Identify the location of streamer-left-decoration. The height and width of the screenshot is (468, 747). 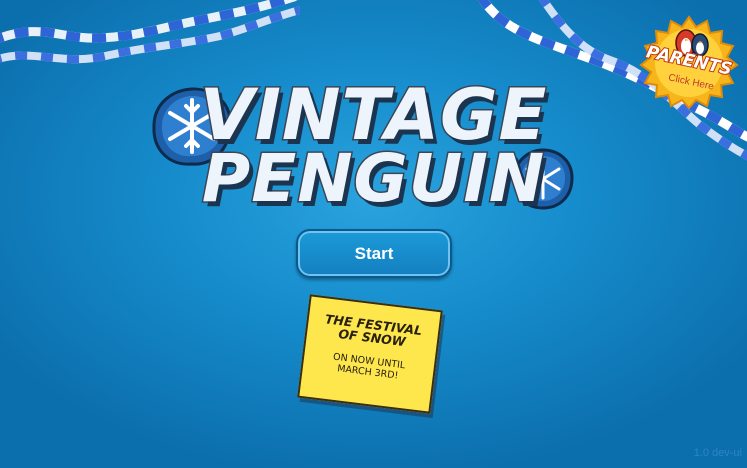
(150, 32).